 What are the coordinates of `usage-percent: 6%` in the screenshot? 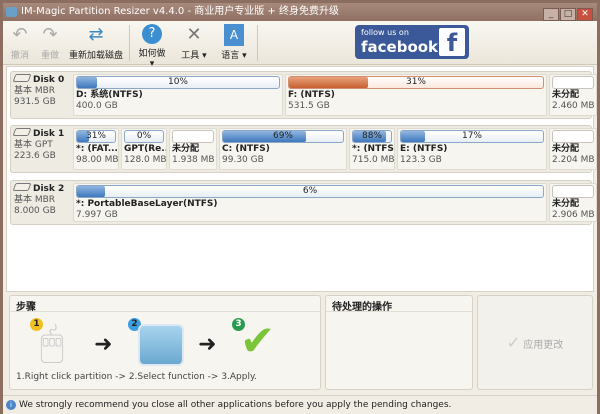 It's located at (310, 191).